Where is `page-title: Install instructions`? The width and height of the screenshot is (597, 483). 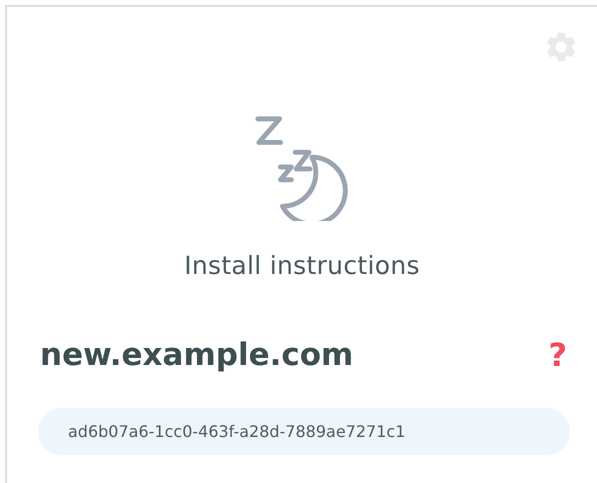 page-title: Install instructions is located at coordinates (302, 265).